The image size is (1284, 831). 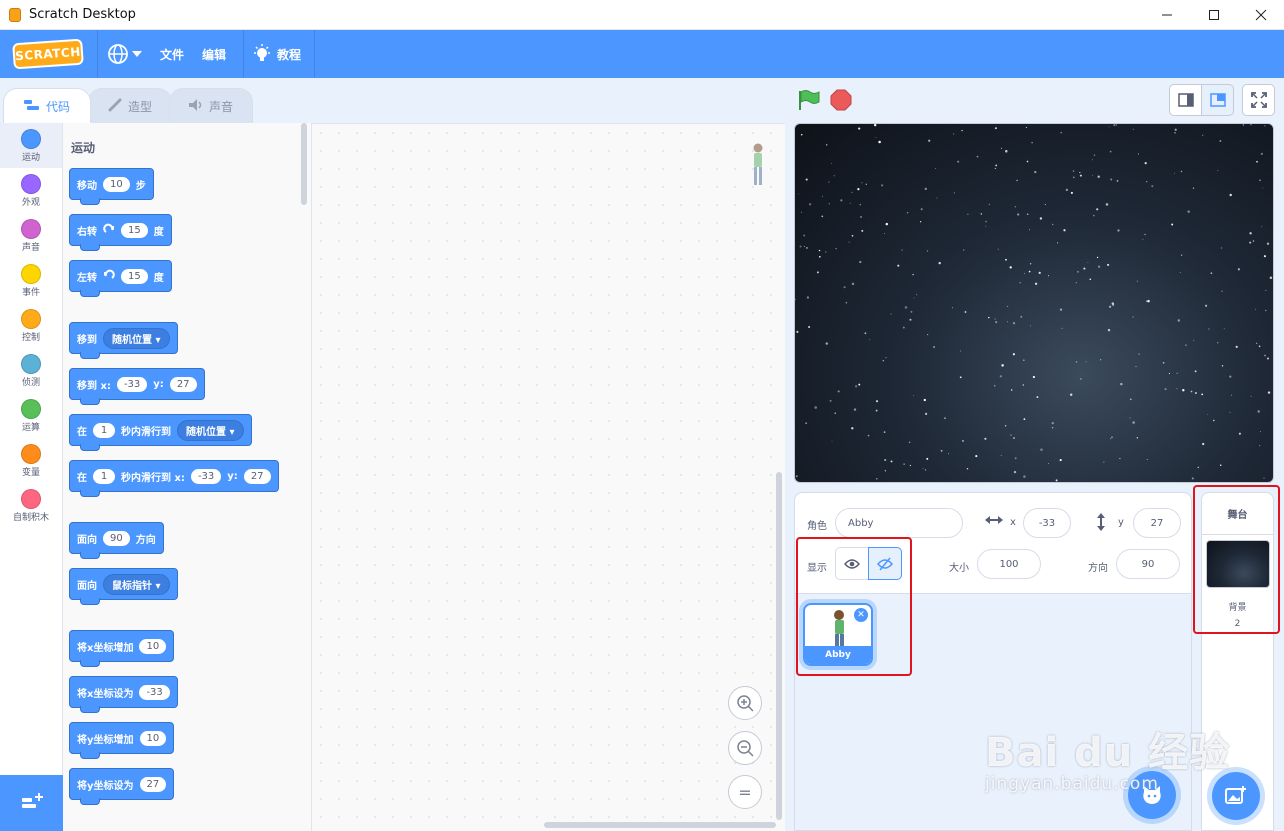 I want to click on goto-block: 移到 随机位置, so click(x=123, y=340).